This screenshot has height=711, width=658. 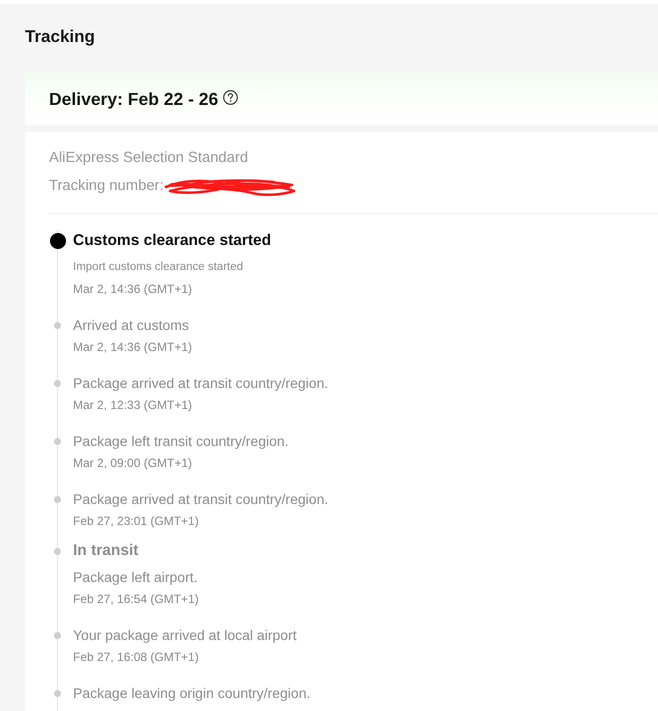 What do you see at coordinates (149, 158) in the screenshot?
I see `shipping-method: AliExpress Selection Standard` at bounding box center [149, 158].